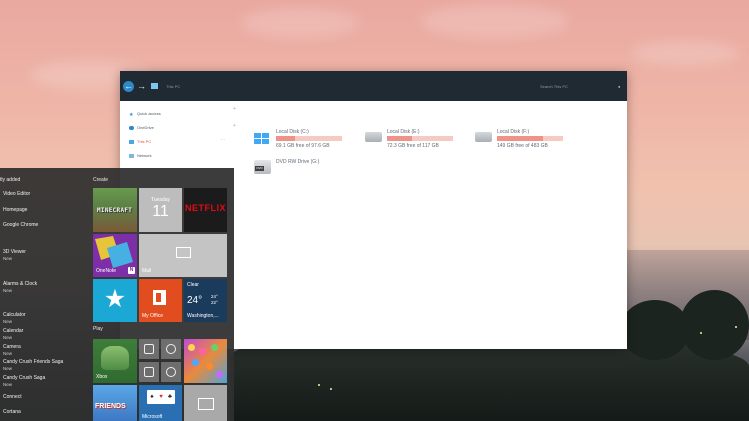 This screenshot has height=421, width=749. I want to click on tile-candy-crush-friends: FRIENDS, so click(115, 403).